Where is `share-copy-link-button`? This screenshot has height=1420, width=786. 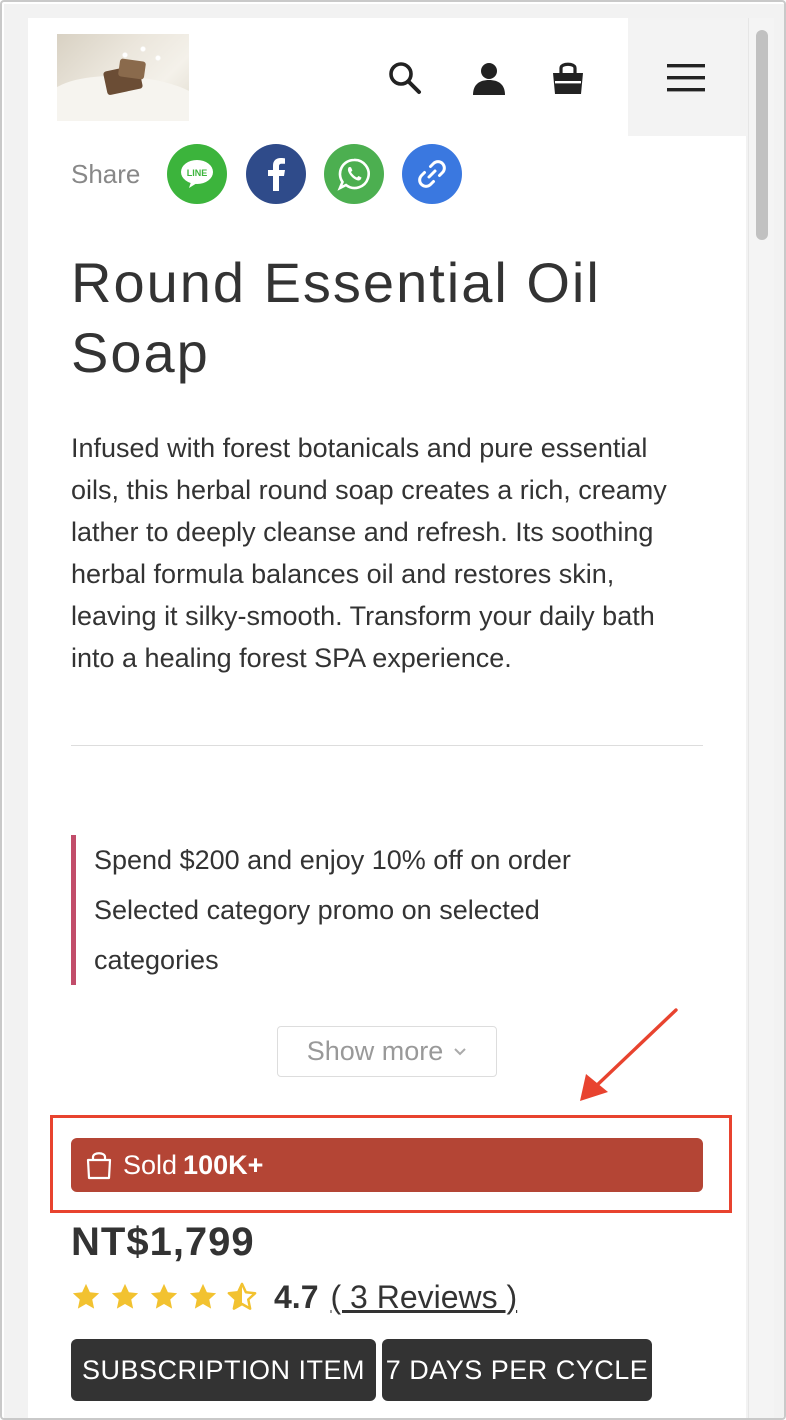
share-copy-link-button is located at coordinates (432, 174).